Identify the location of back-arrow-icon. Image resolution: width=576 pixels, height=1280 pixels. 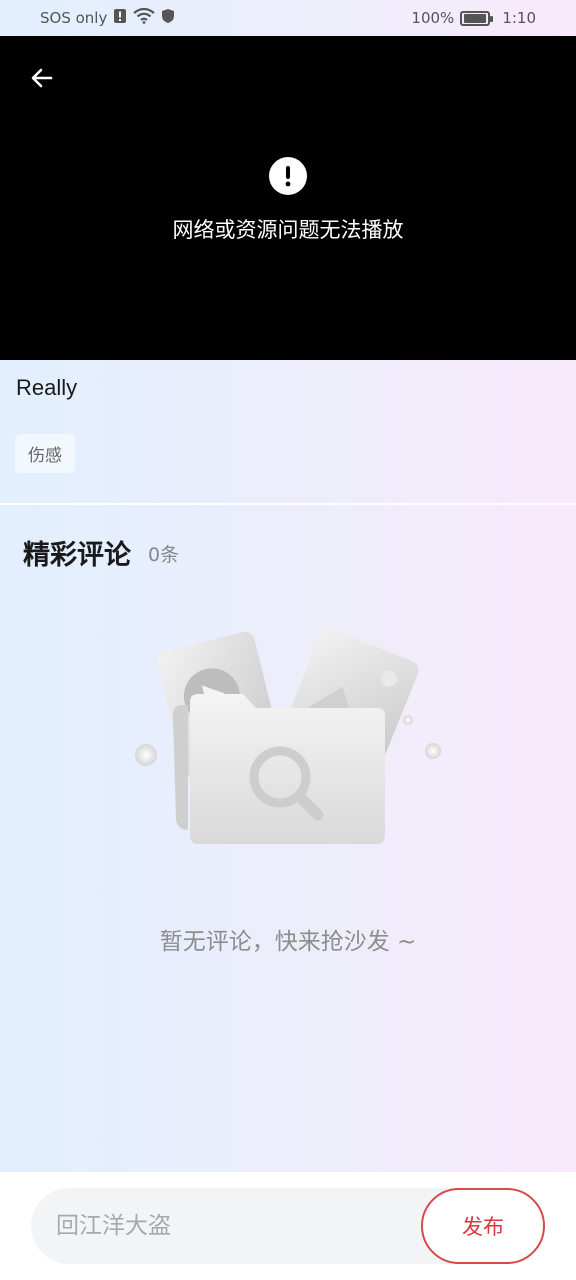
(42, 78).